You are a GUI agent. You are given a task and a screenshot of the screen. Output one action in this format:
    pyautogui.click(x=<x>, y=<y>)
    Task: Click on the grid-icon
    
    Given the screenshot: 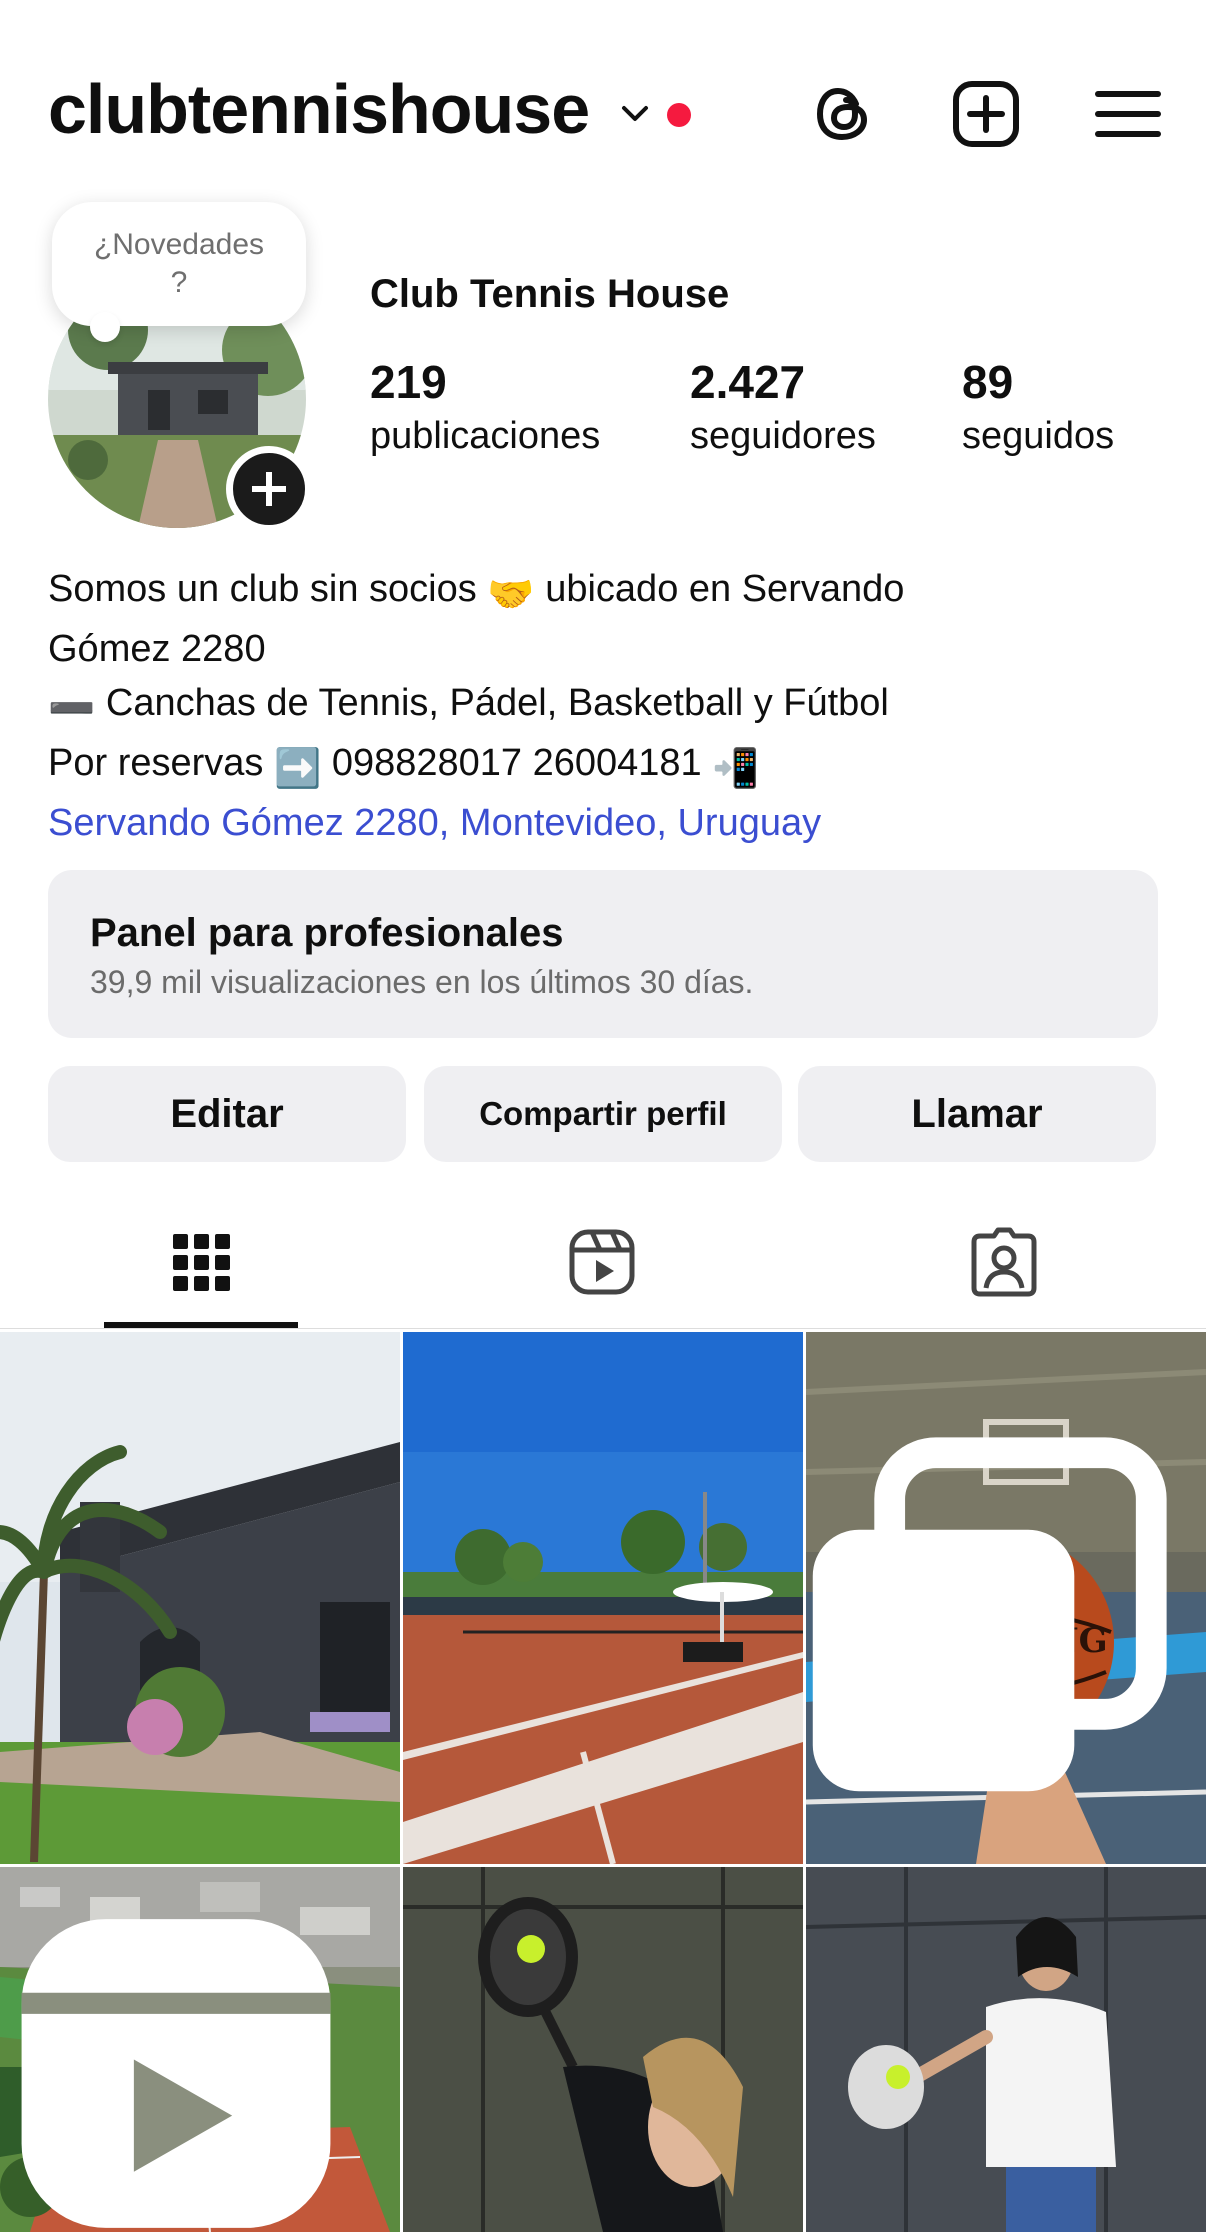 What is the action you would take?
    pyautogui.click(x=201, y=1262)
    